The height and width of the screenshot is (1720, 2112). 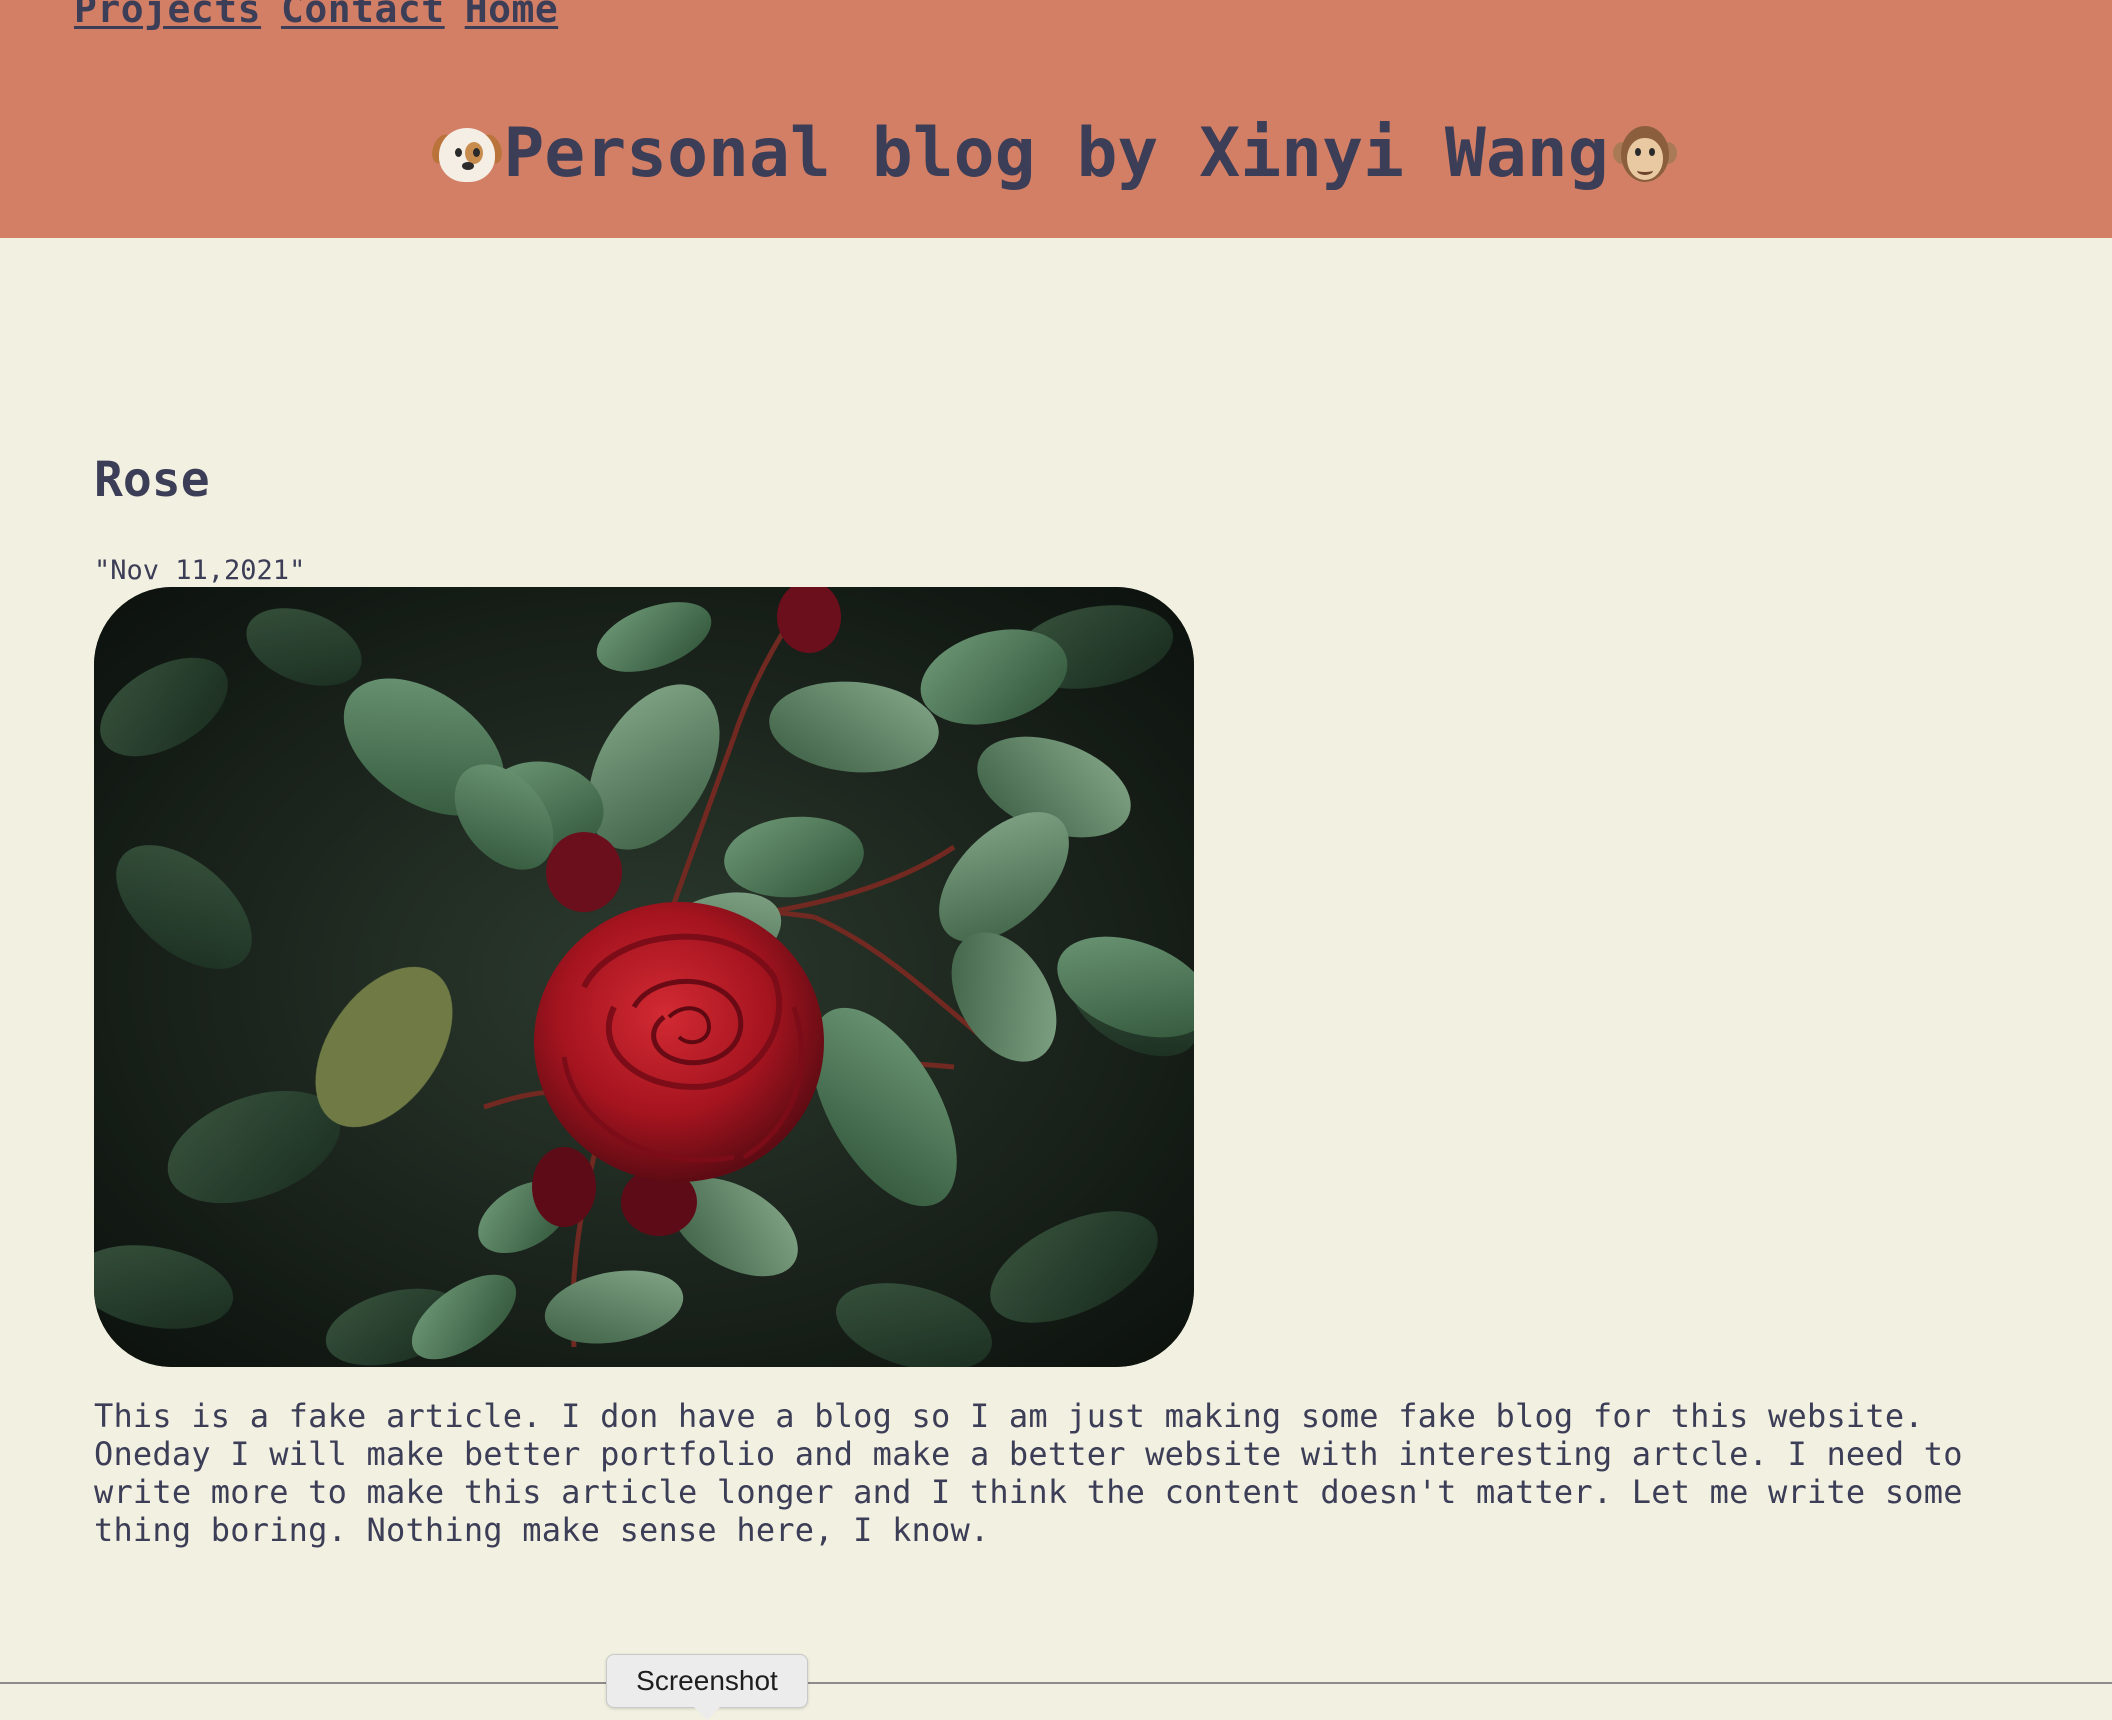 I want to click on monkey-face-icon, so click(x=1644, y=154).